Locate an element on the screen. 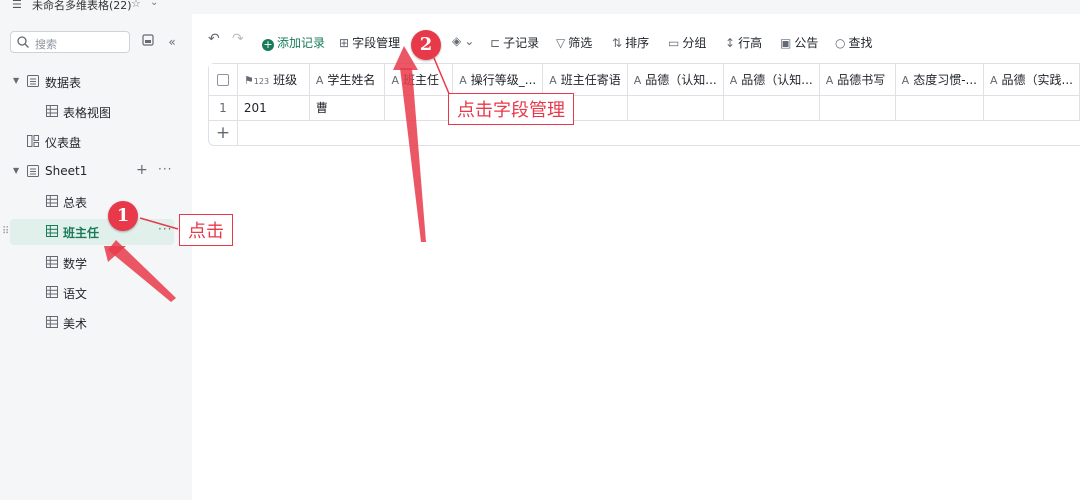 This screenshot has height=500, width=1080. add-row-area is located at coordinates (658, 132).